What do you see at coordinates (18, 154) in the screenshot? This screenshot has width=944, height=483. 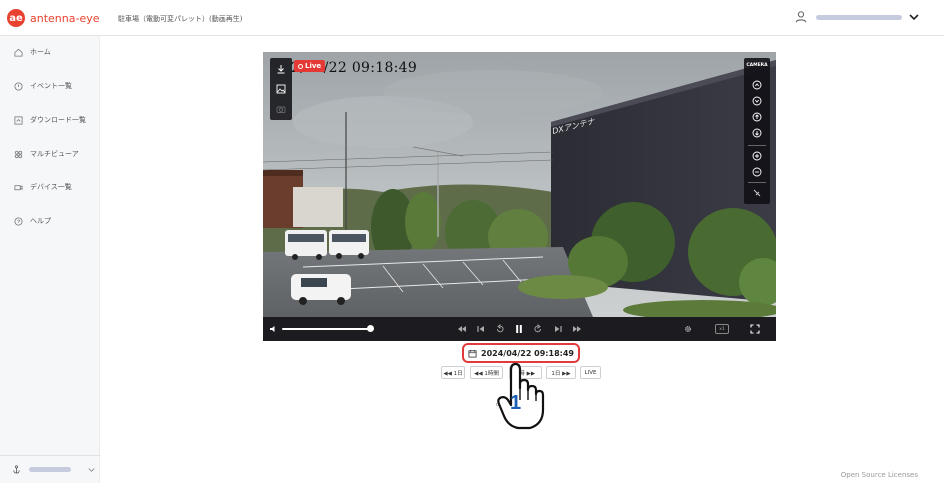 I see `multiview-icon` at bounding box center [18, 154].